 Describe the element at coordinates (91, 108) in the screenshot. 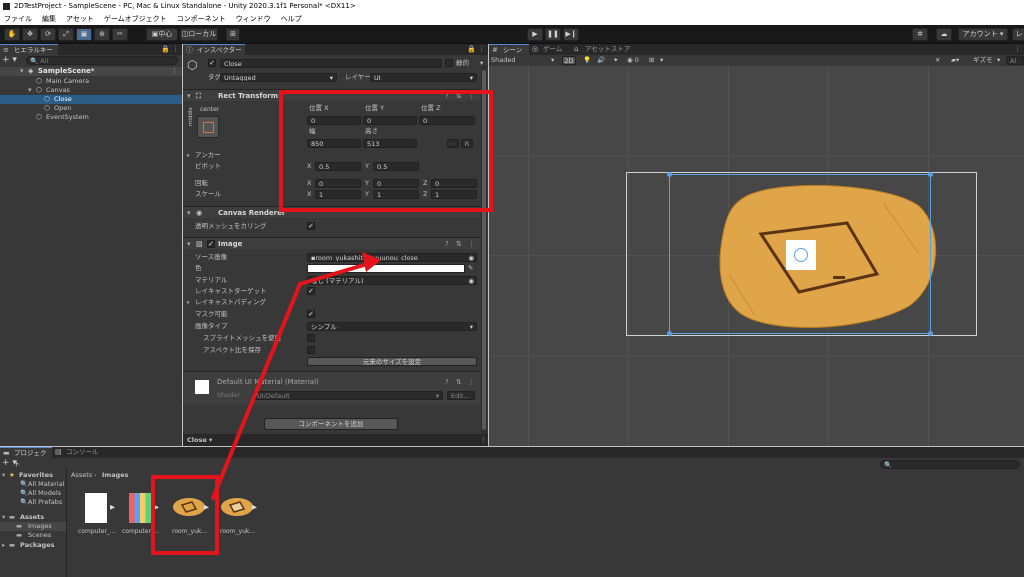

I see `hierarchy-item: ⬡ Open` at that location.